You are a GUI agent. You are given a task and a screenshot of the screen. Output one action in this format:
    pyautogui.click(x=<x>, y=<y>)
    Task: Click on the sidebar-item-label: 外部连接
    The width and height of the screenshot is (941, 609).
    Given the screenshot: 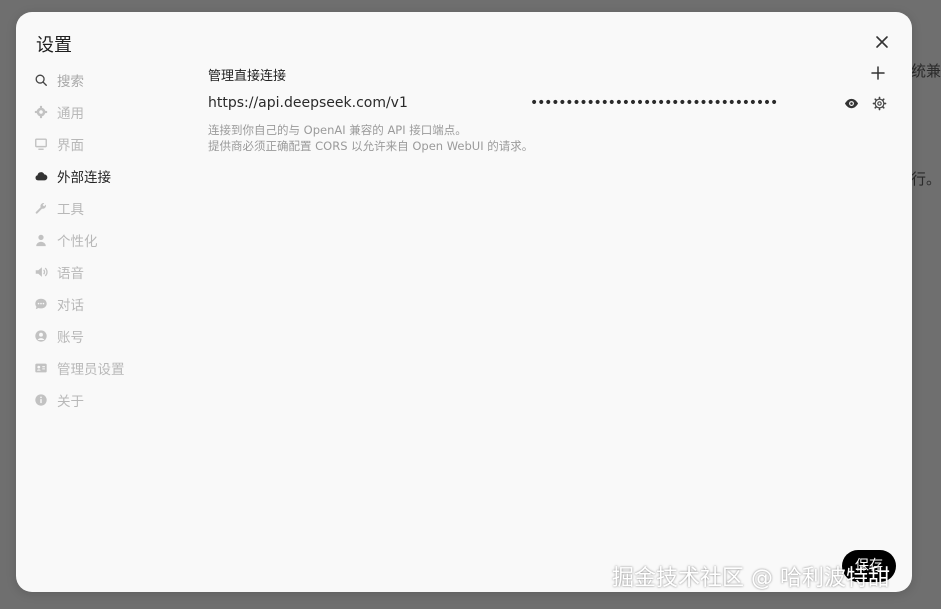 What is the action you would take?
    pyautogui.click(x=84, y=178)
    